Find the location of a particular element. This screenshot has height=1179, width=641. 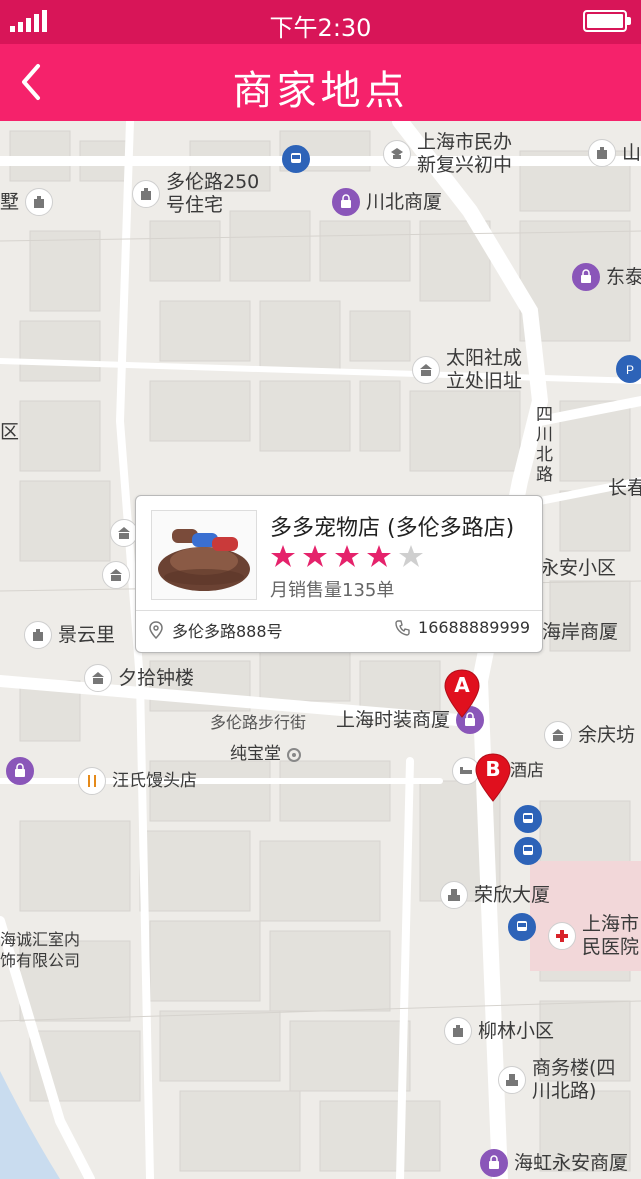

store-address: 多伦多路888号 is located at coordinates (215, 630).